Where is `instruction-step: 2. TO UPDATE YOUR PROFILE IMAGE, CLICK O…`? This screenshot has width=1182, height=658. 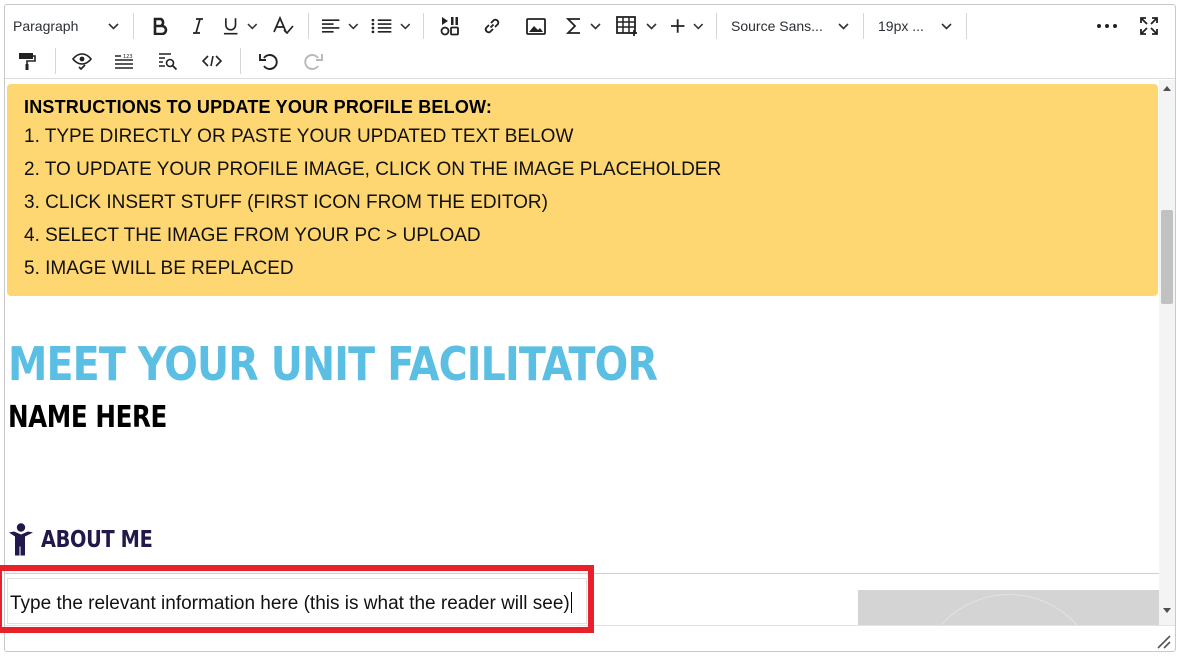
instruction-step: 2. TO UPDATE YOUR PROFILE IMAGE, CLICK O… is located at coordinates (373, 169).